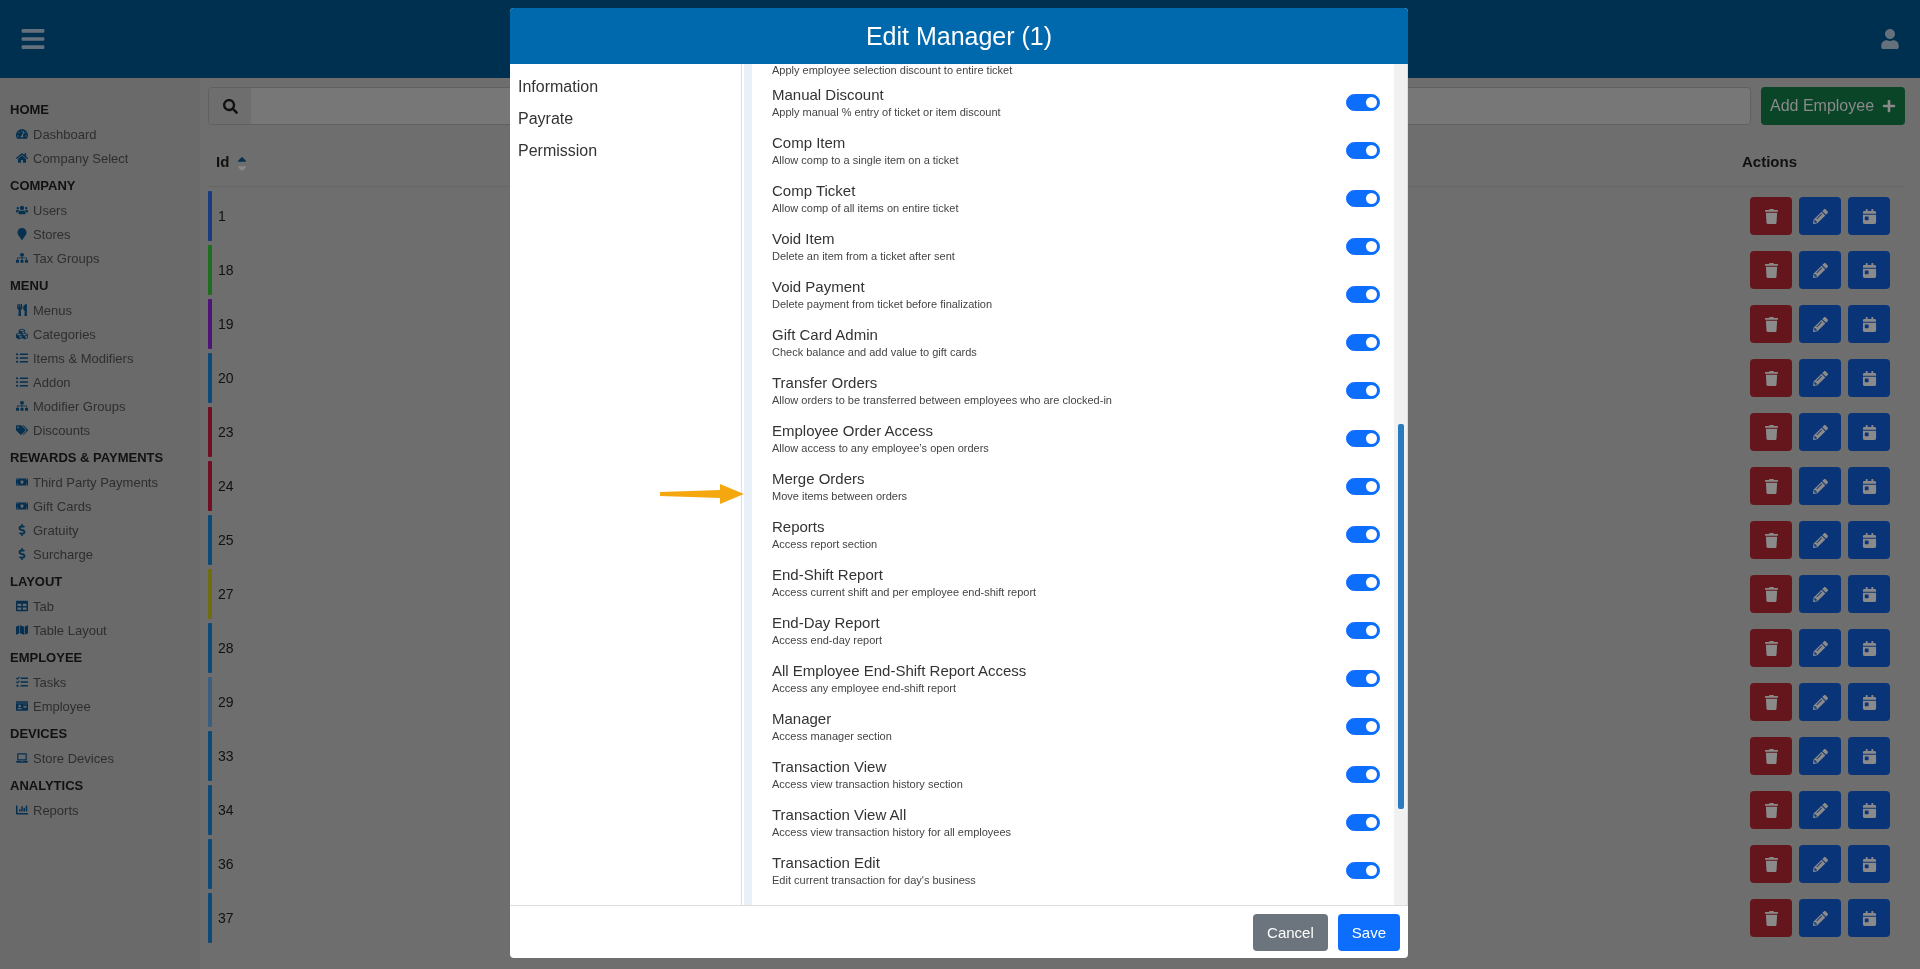 This screenshot has height=969, width=1920. I want to click on sidebar-label: Tasks, so click(50, 682).